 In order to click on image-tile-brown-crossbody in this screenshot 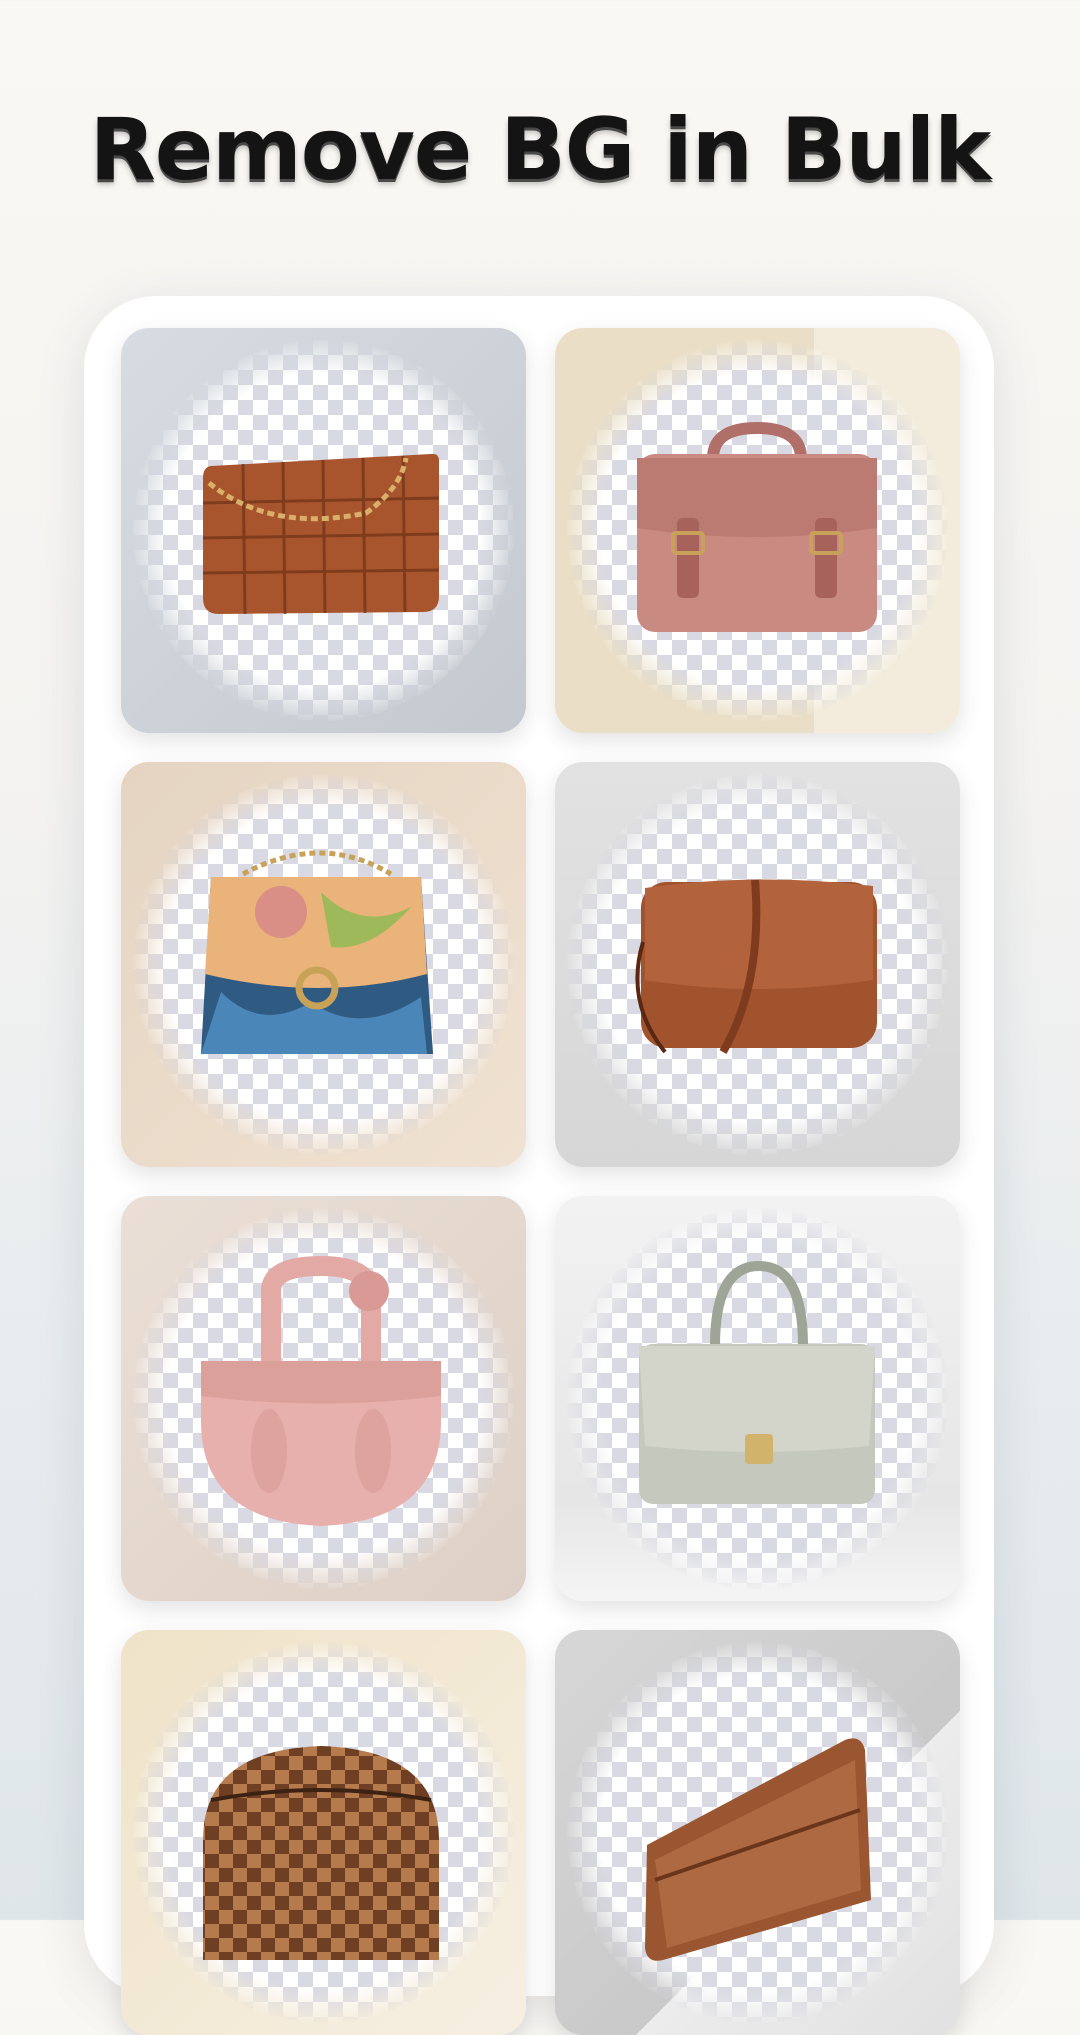, I will do `click(757, 964)`.